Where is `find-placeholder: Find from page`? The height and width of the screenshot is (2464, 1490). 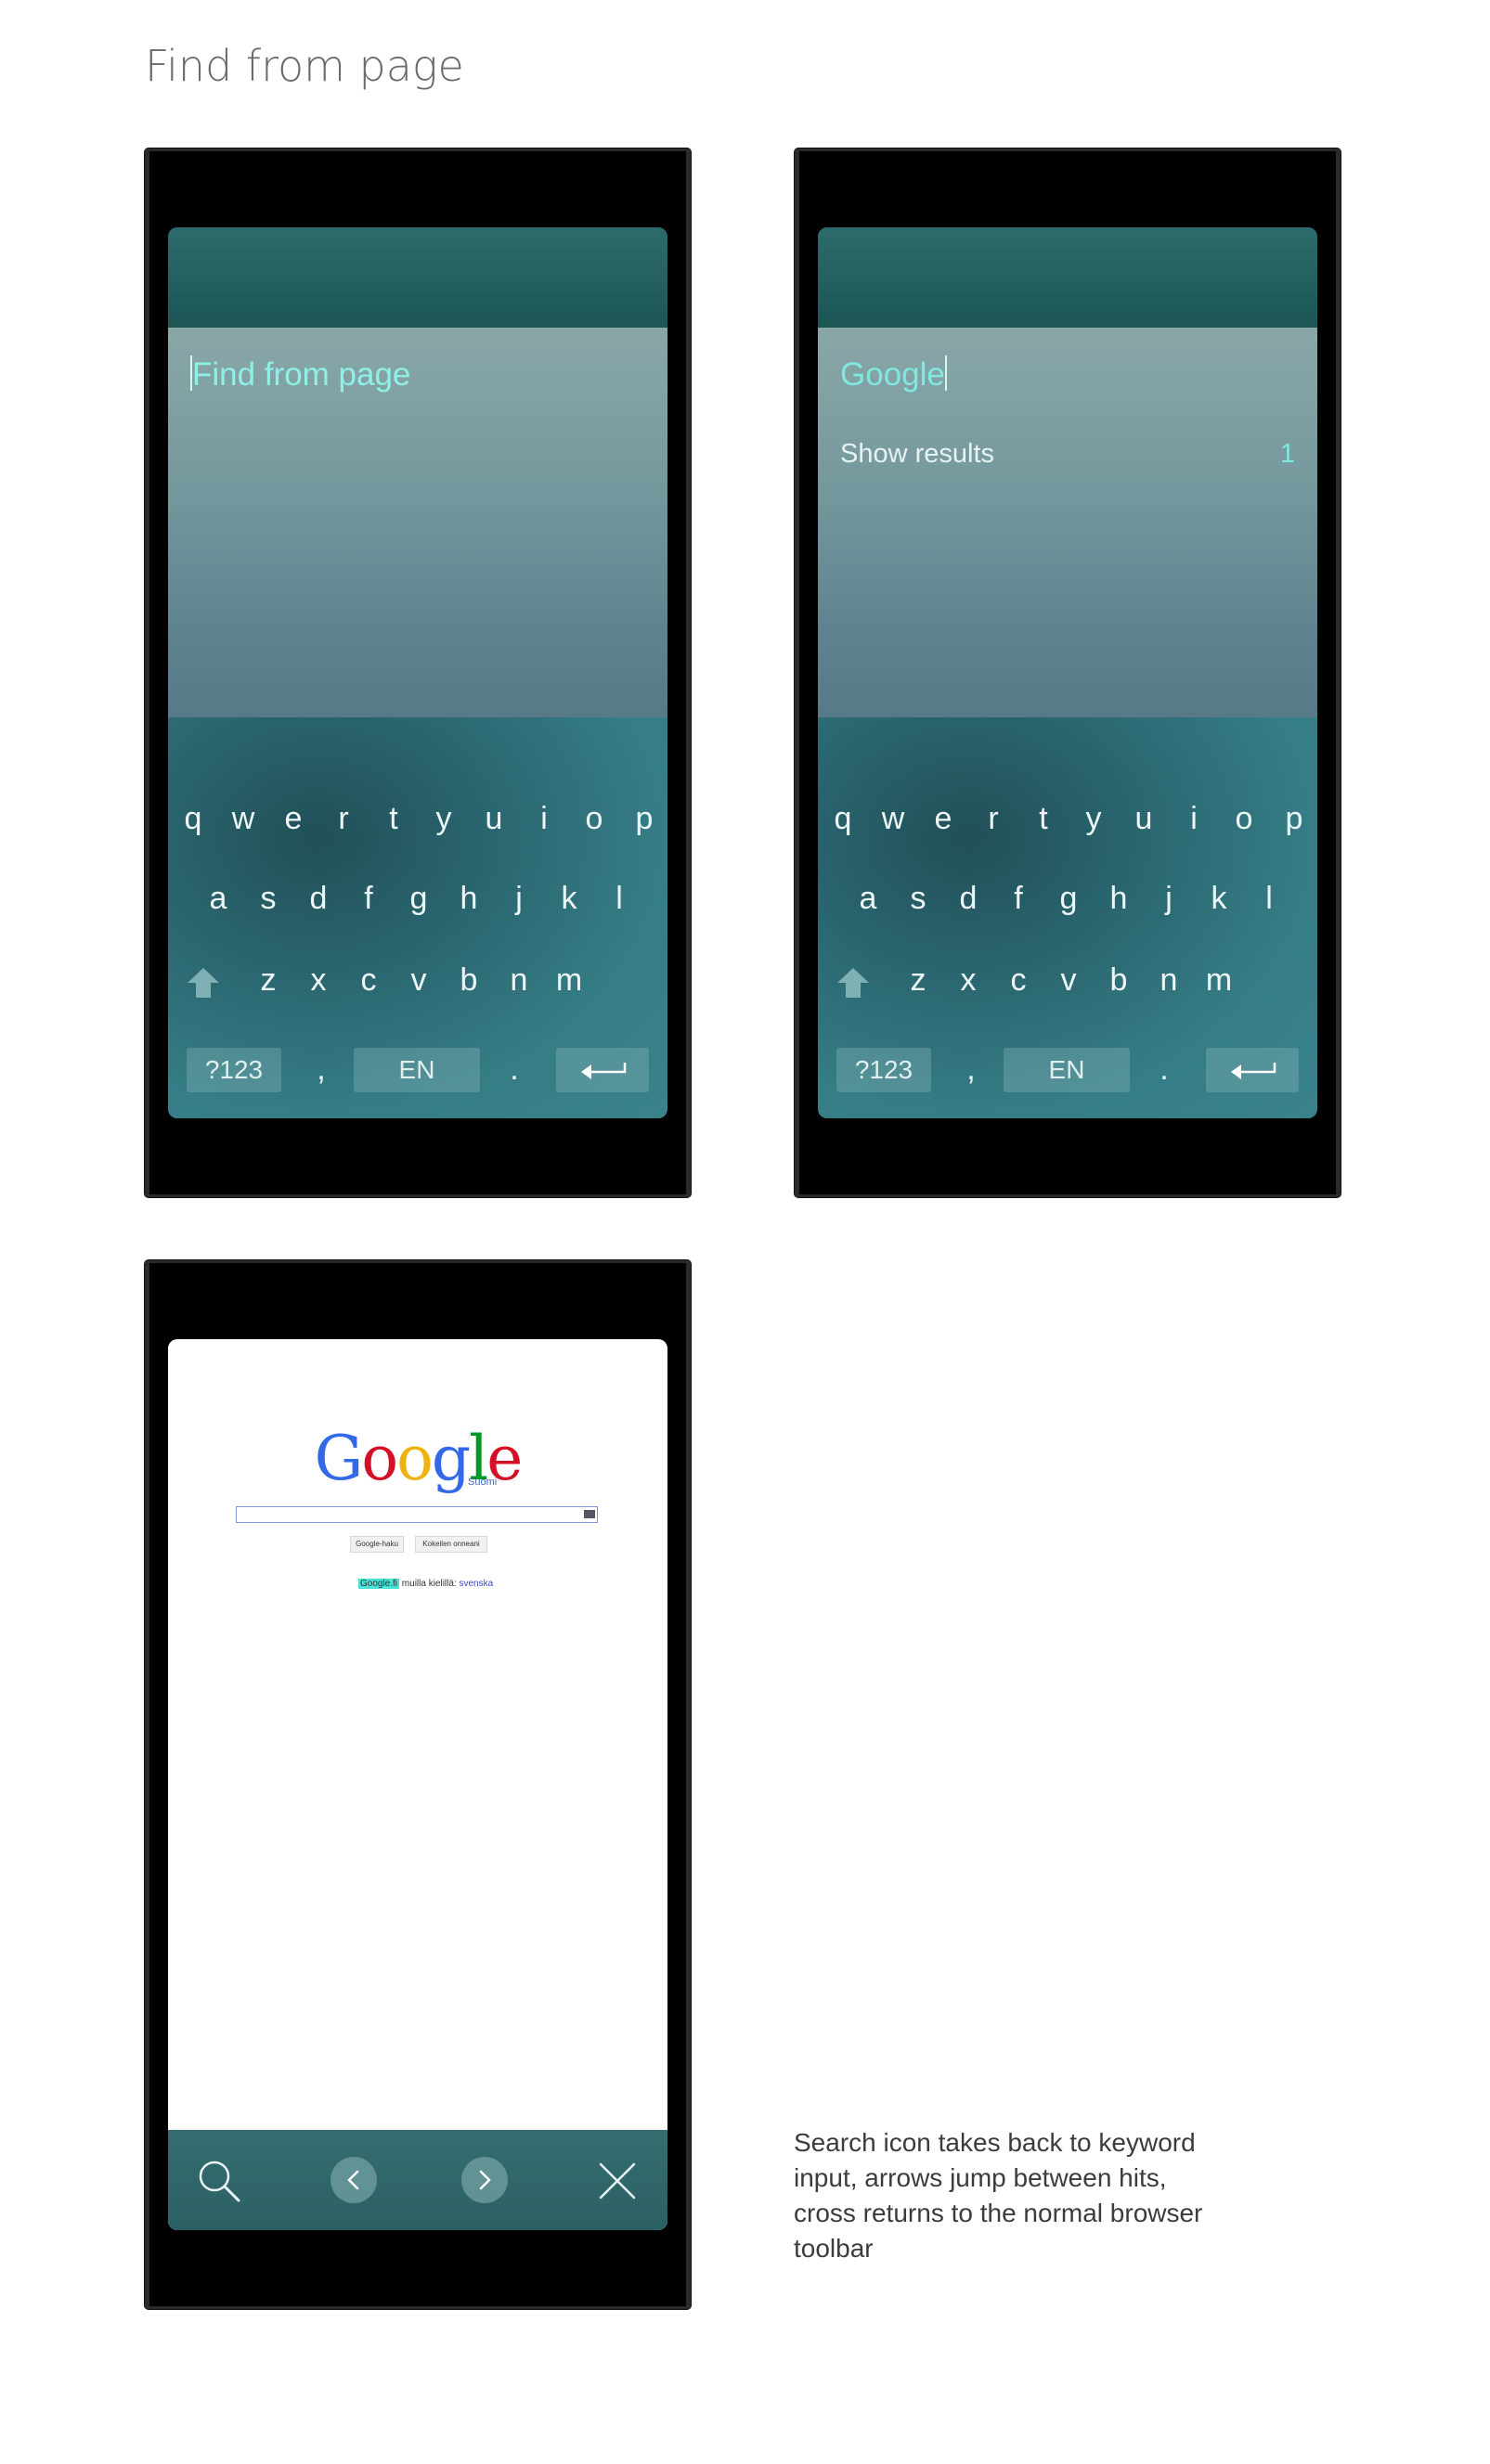 find-placeholder: Find from page is located at coordinates (301, 375).